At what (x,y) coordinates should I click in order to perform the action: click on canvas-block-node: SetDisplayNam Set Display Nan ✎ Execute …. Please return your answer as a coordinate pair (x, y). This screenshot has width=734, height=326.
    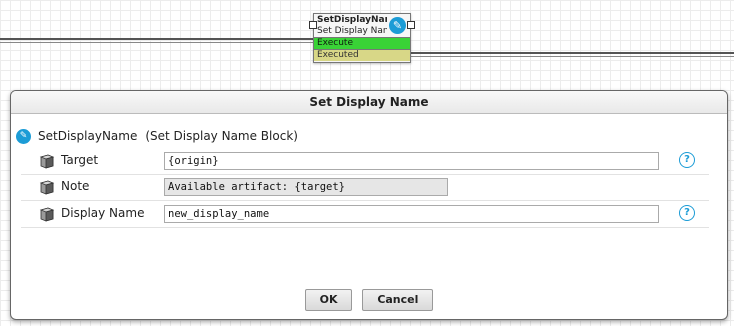
    Looking at the image, I should click on (362, 38).